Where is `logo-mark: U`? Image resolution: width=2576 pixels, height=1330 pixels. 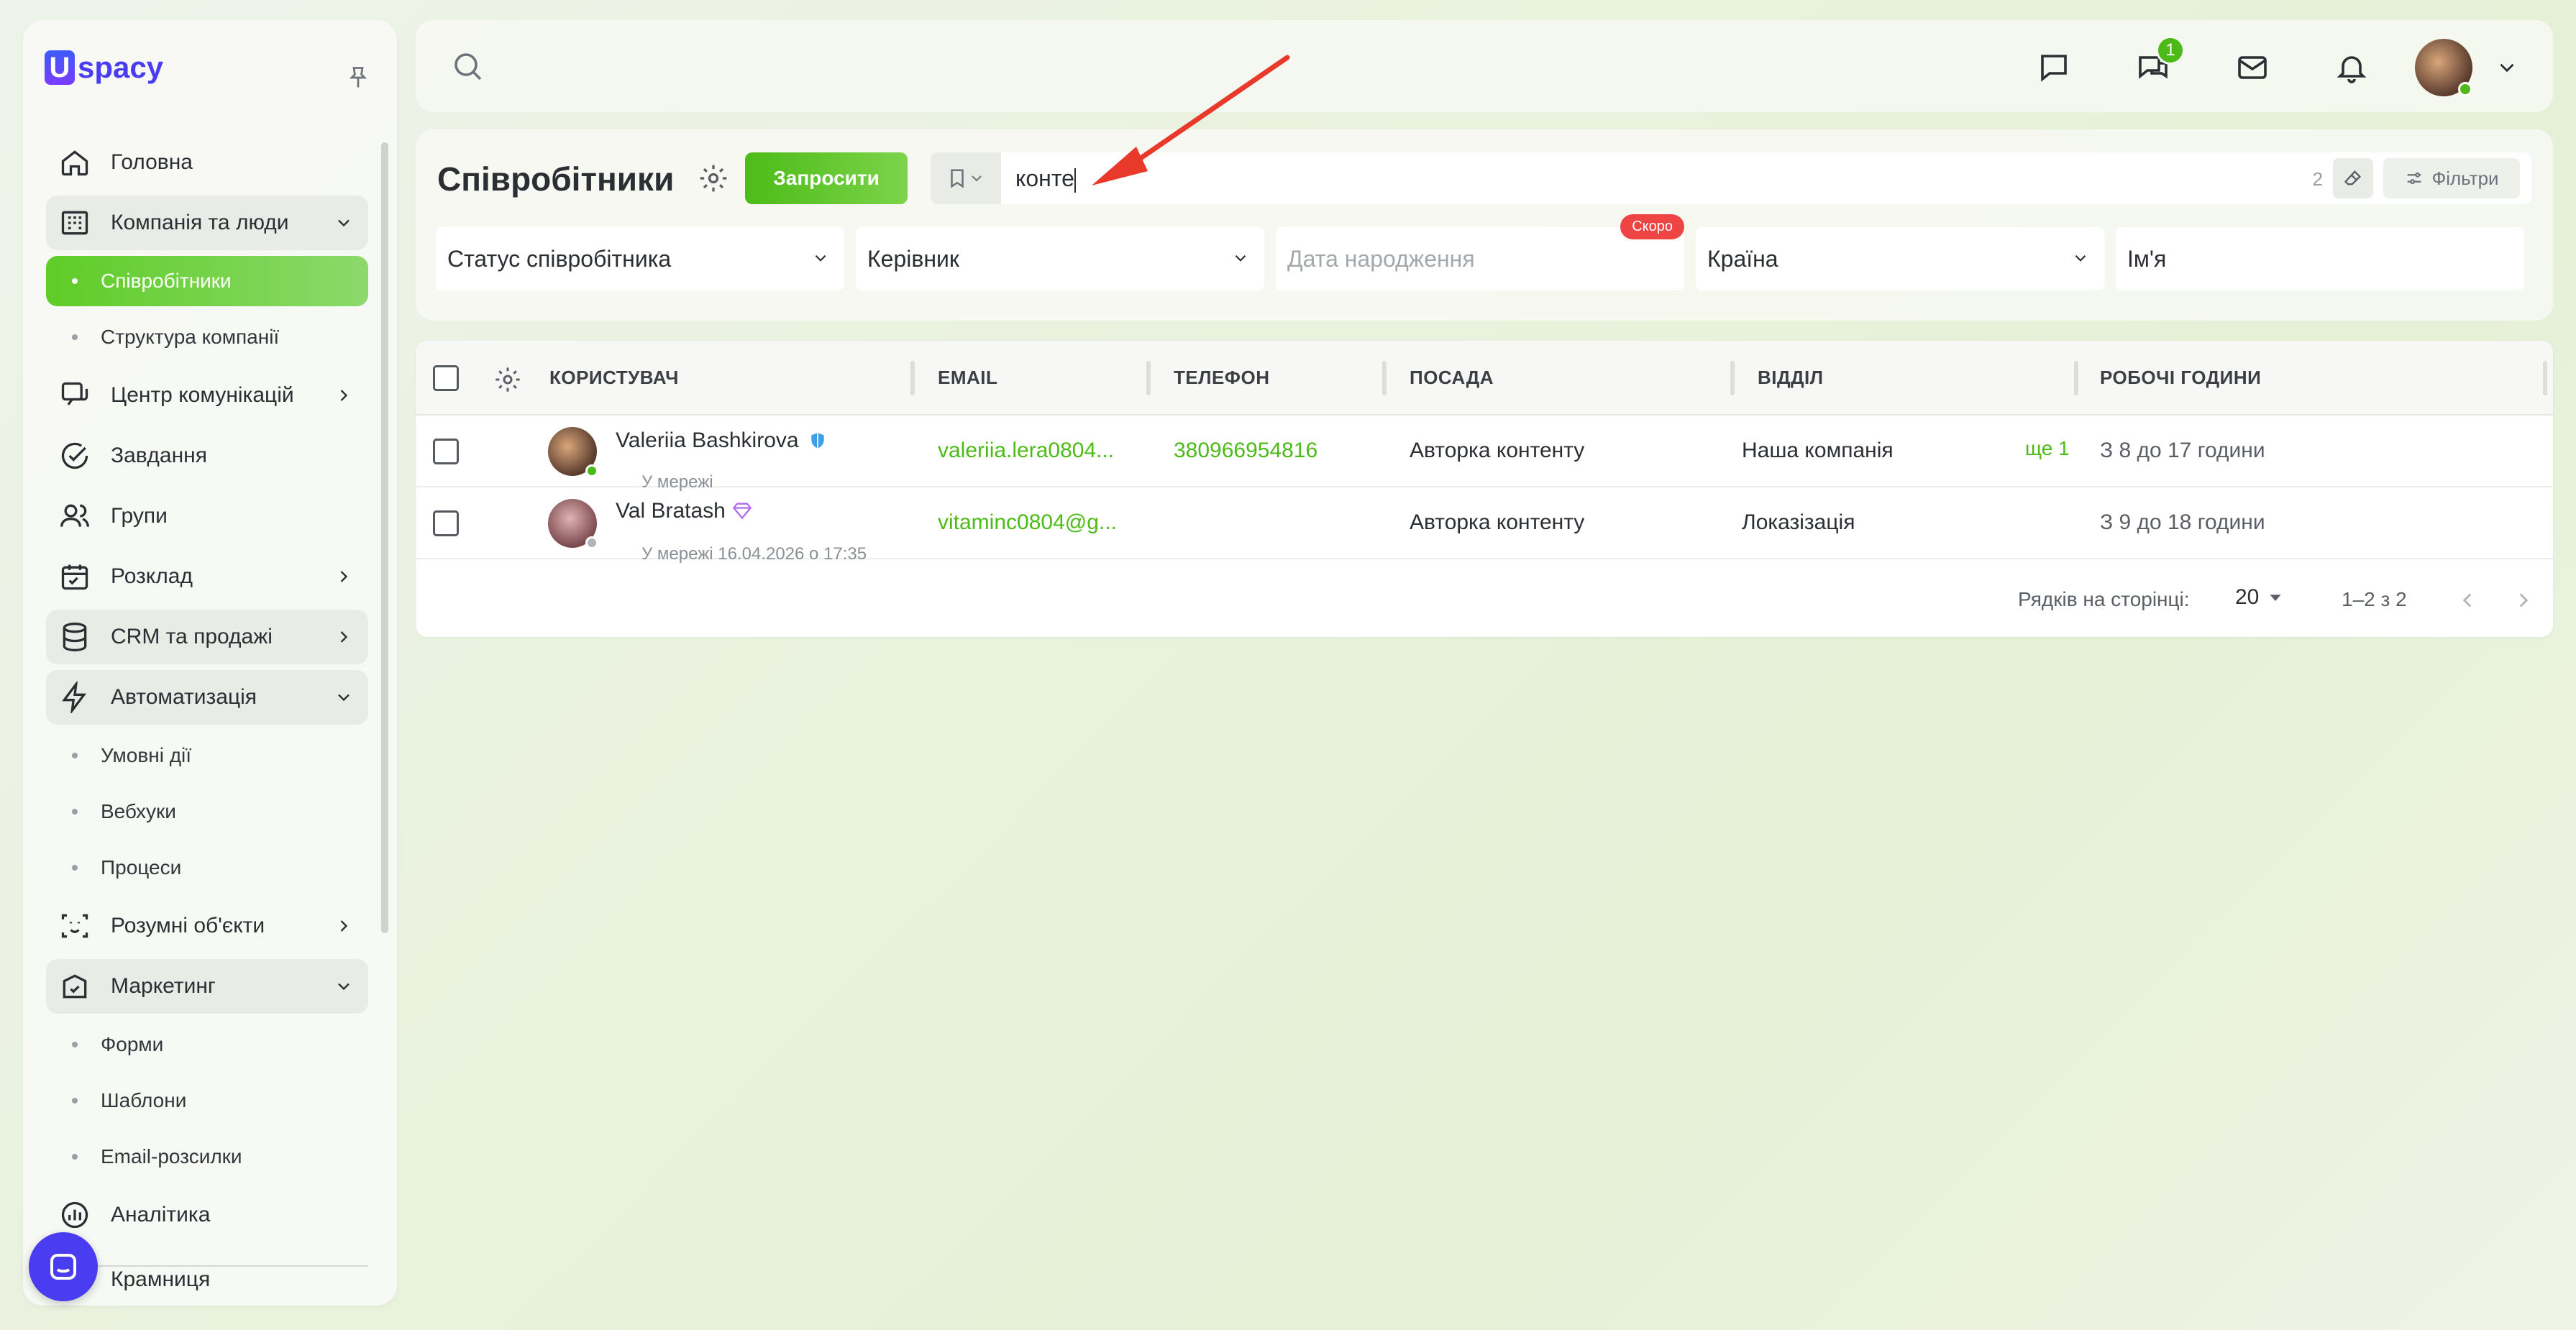
logo-mark: U is located at coordinates (60, 67).